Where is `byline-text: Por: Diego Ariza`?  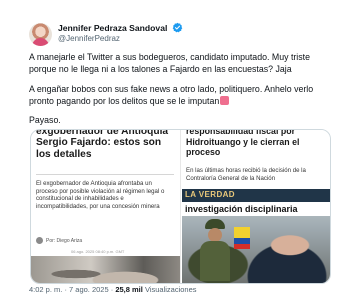 byline-text: Por: Diego Ariza is located at coordinates (64, 240).